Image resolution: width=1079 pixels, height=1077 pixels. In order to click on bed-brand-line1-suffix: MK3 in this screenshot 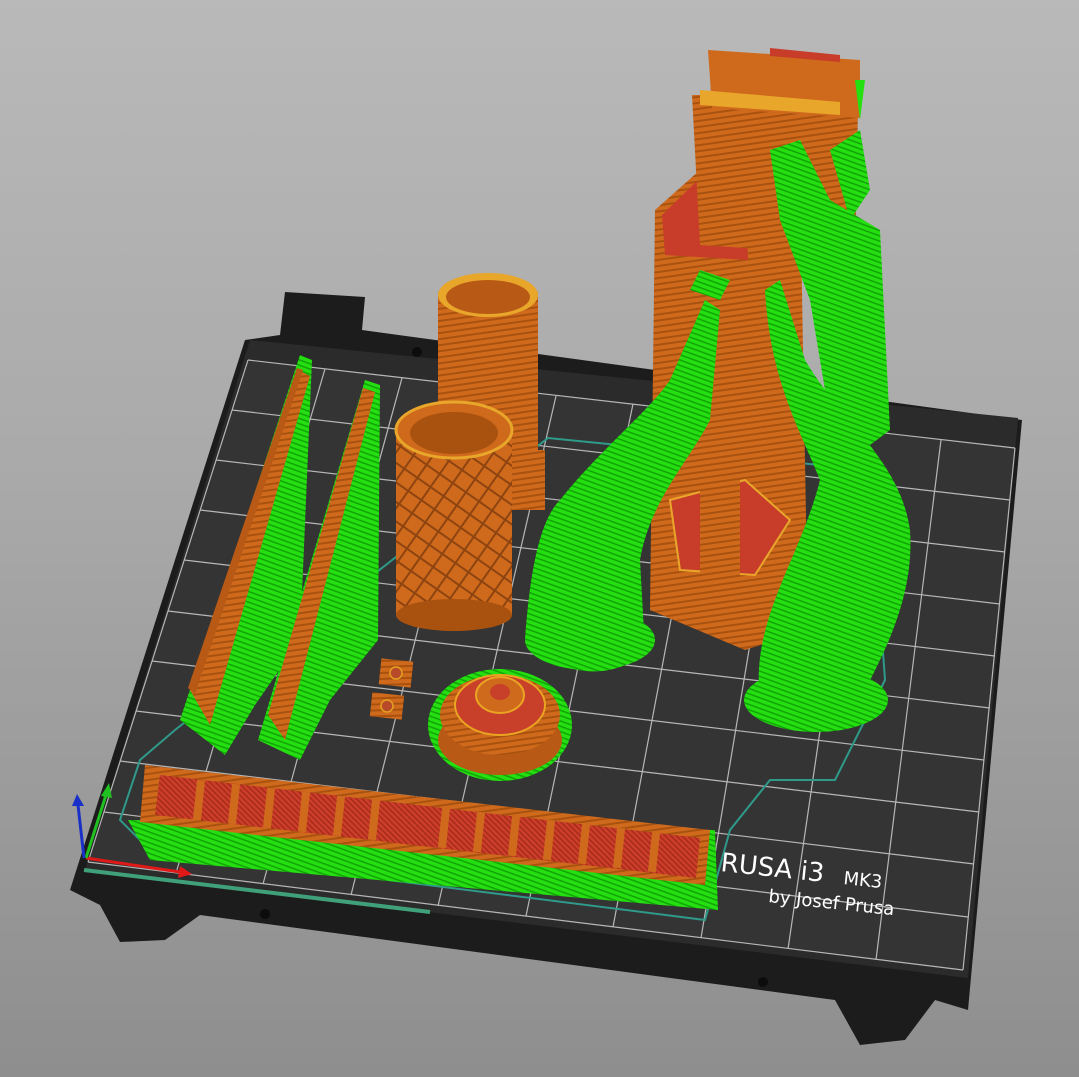, I will do `click(862, 880)`.